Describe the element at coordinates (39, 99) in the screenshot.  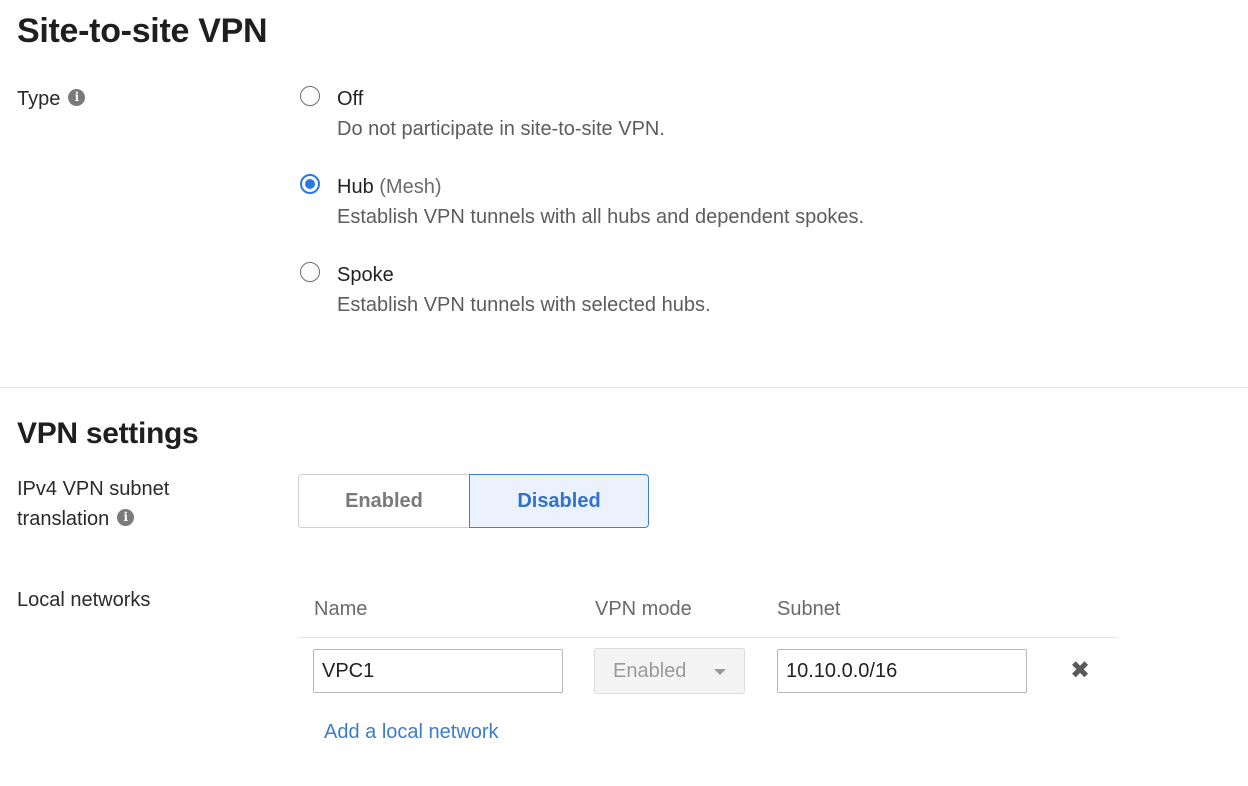
I see `type-label: Type` at that location.